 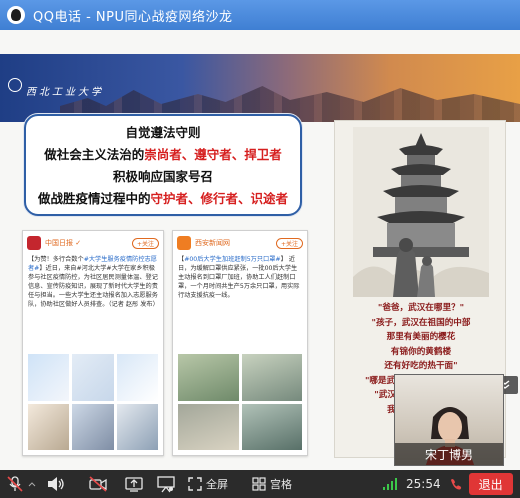 I want to click on china-daily-avatar, so click(x=34, y=243).